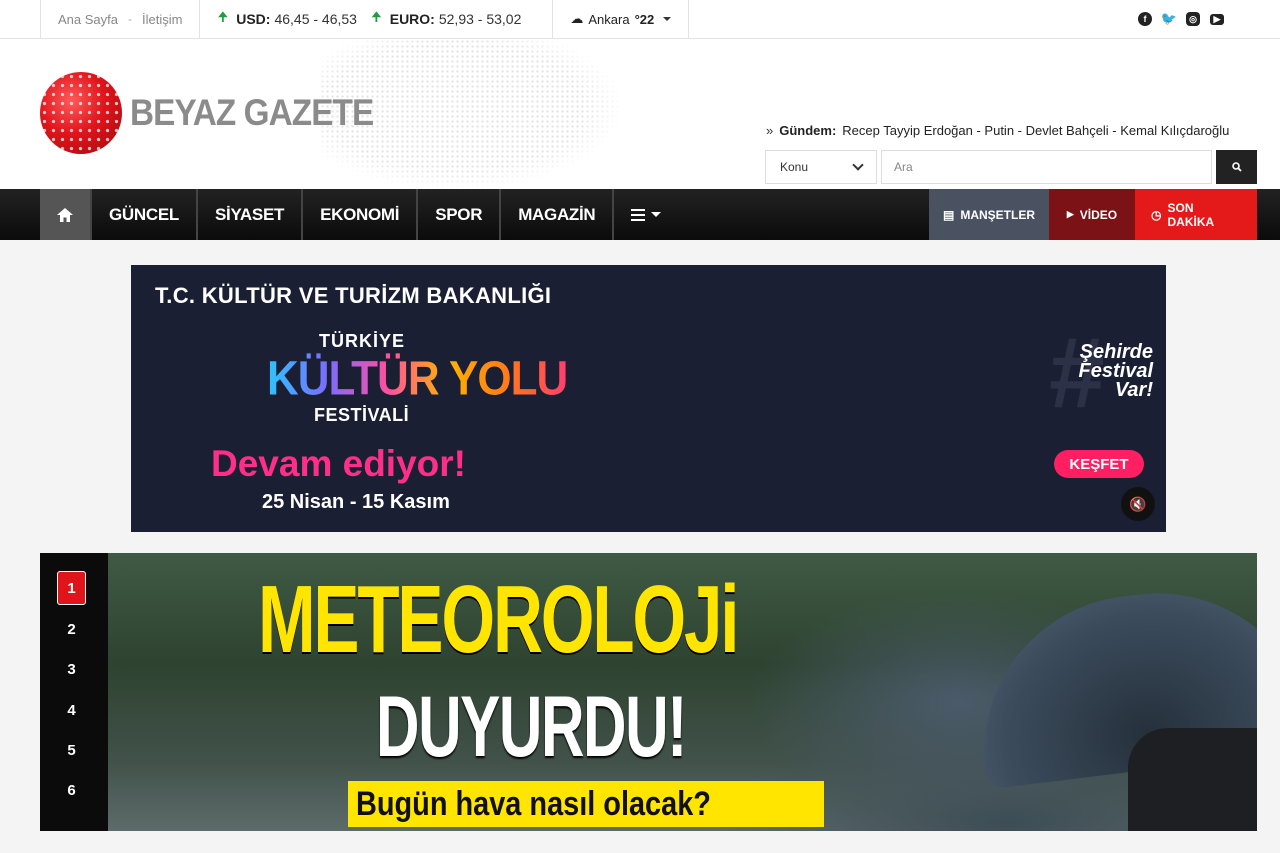 Image resolution: width=1280 pixels, height=853 pixels. I want to click on topic-select-label: Konu, so click(794, 167).